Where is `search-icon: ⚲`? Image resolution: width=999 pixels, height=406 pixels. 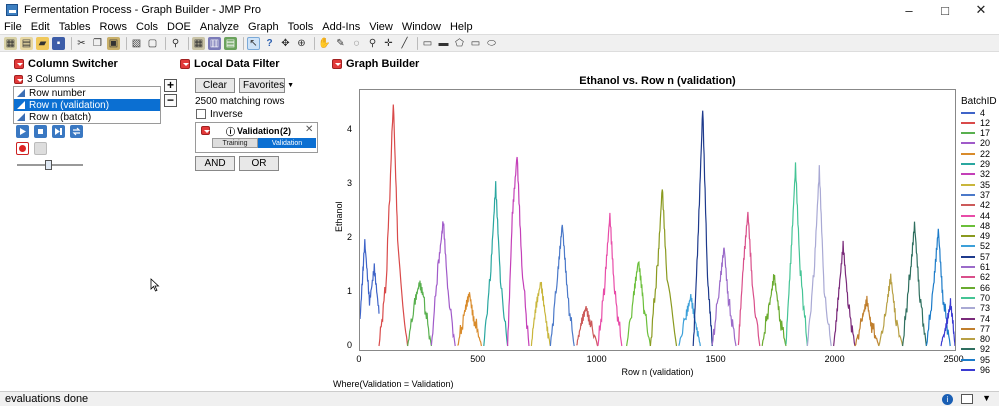
search-icon: ⚲ is located at coordinates (175, 43).